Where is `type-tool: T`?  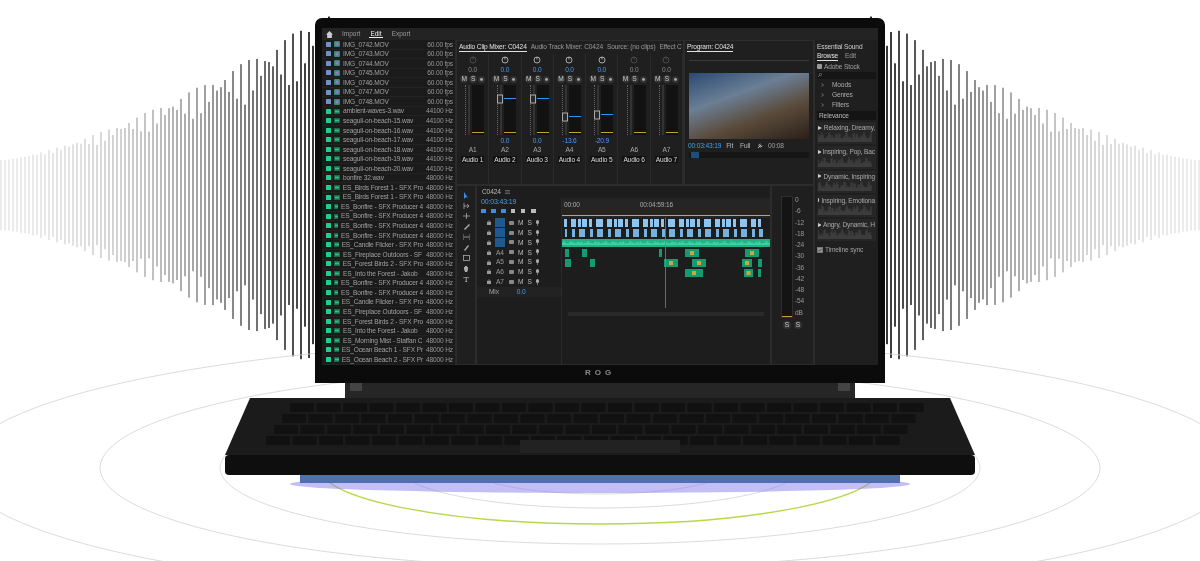
type-tool: T is located at coordinates (466, 280).